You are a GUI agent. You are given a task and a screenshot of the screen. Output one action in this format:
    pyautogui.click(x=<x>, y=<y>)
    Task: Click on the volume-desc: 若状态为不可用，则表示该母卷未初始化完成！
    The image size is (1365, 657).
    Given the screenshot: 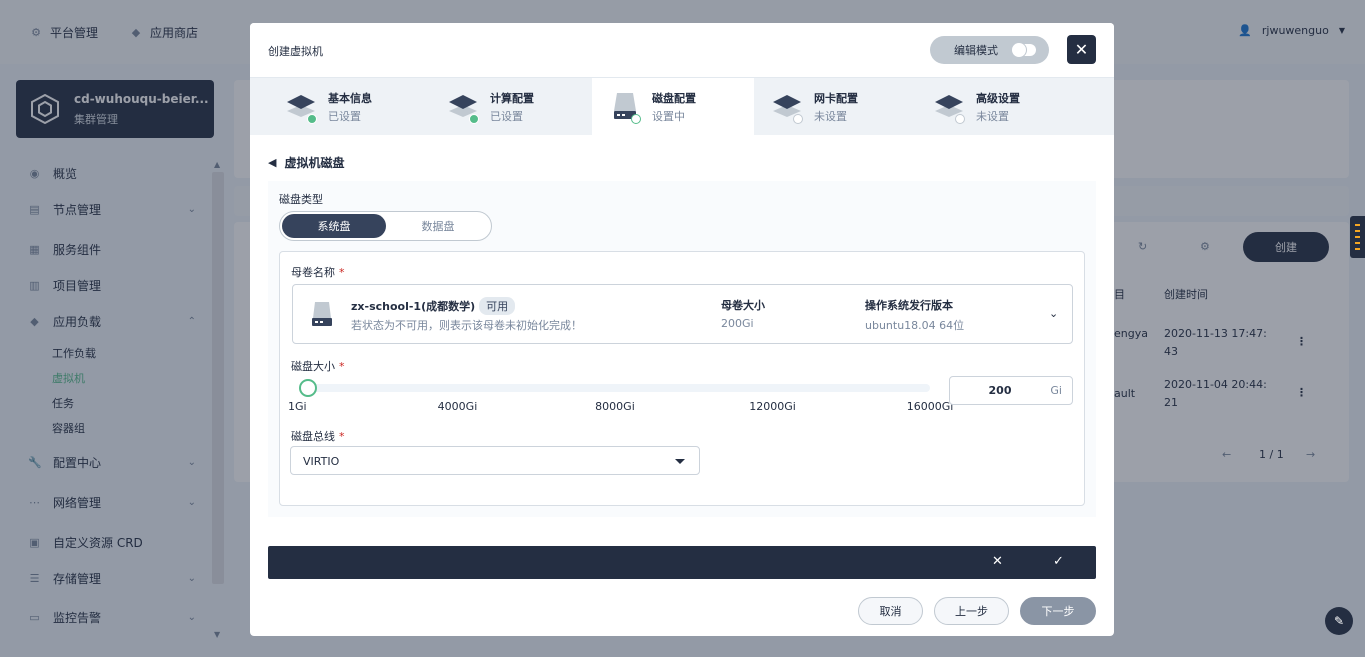 What is the action you would take?
    pyautogui.click(x=466, y=325)
    